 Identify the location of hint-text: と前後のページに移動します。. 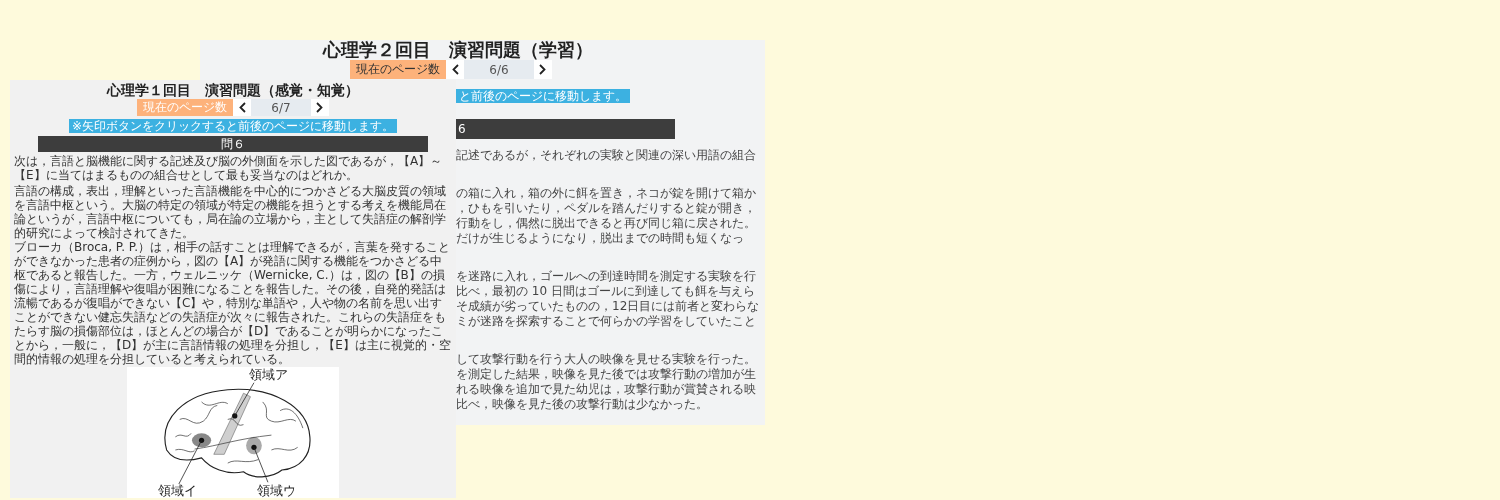
(543, 96).